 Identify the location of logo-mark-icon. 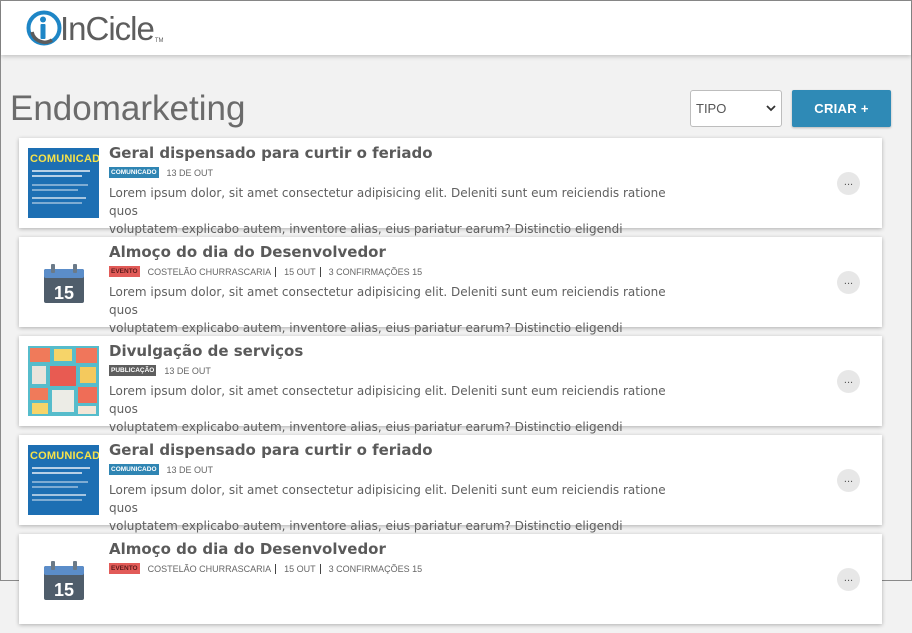
(44, 28).